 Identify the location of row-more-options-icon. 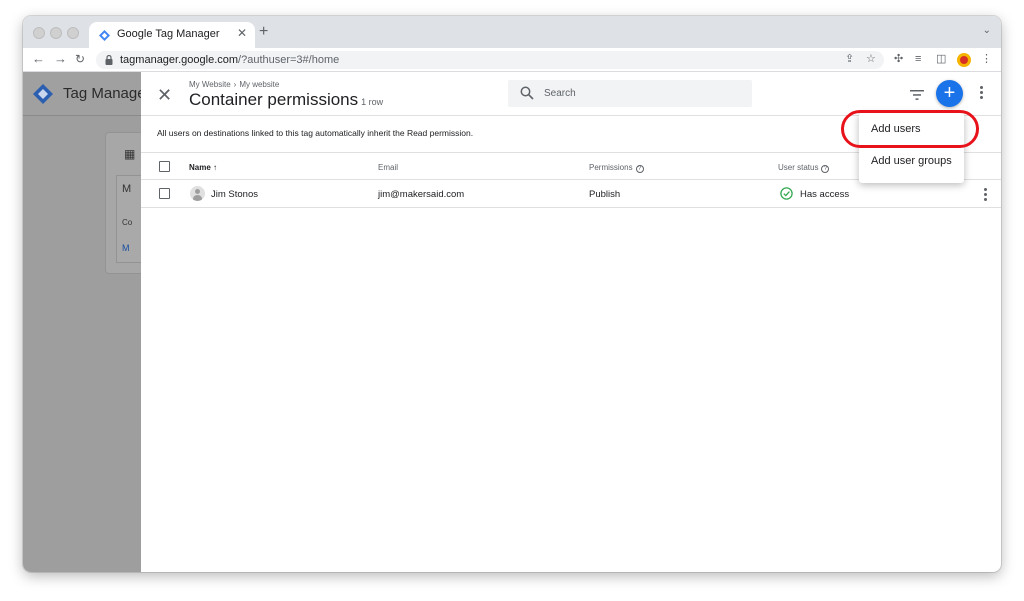
(985, 195).